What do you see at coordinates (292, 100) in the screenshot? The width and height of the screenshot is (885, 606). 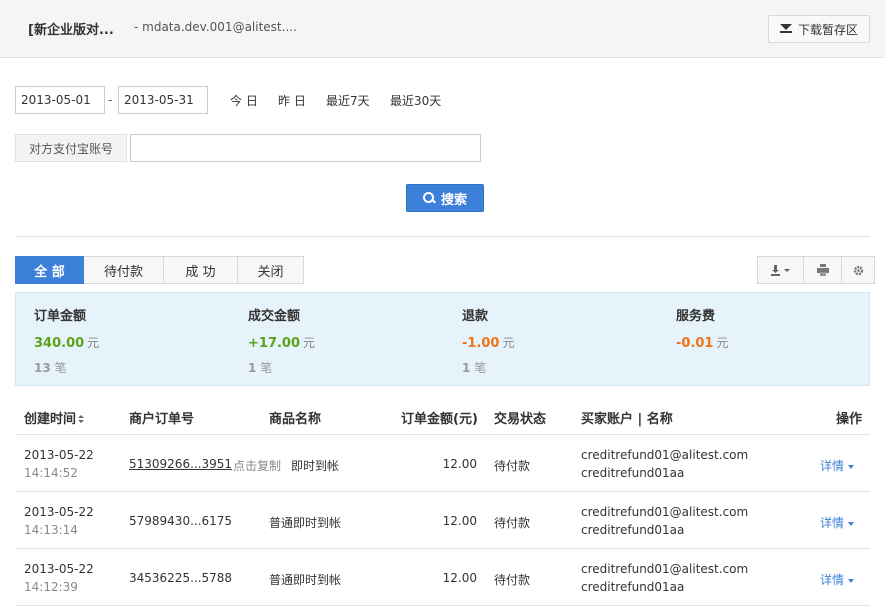 I see `quick-range-yesterday: 昨 日` at bounding box center [292, 100].